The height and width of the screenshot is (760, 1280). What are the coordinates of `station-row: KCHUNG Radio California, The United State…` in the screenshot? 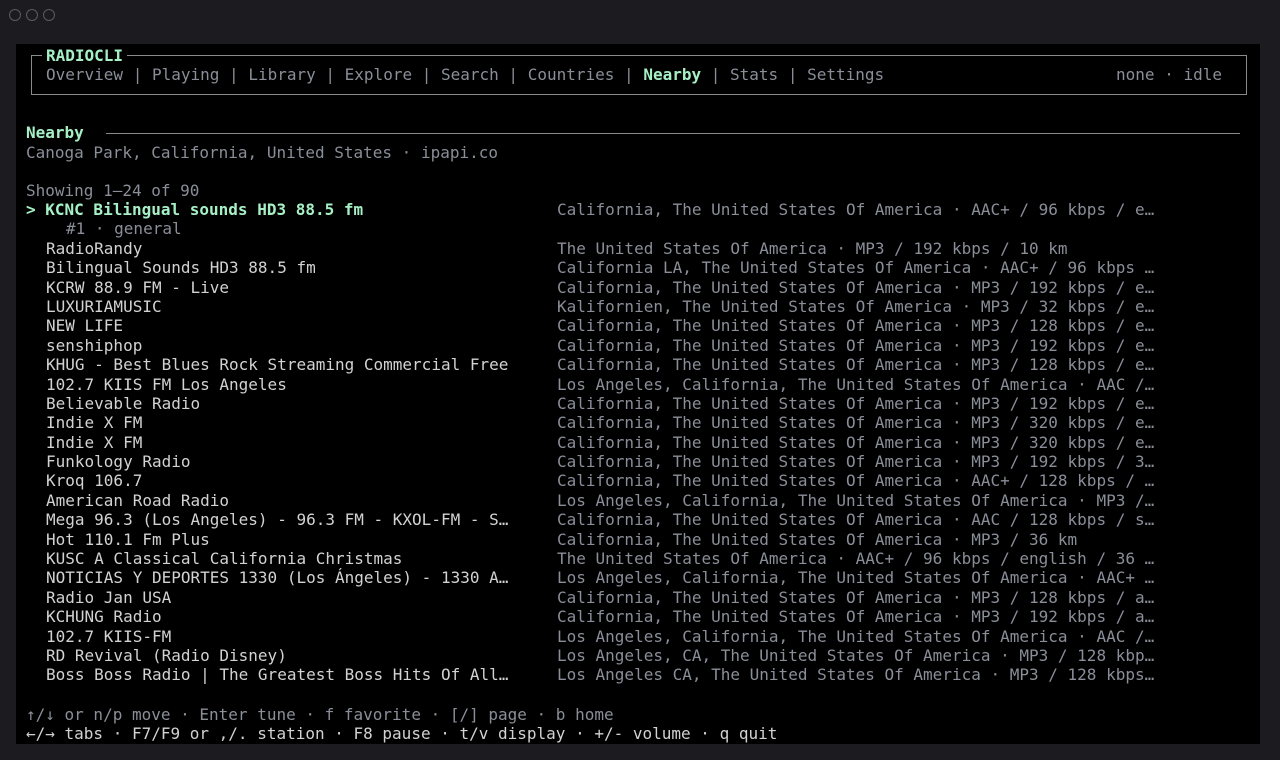 It's located at (638, 616).